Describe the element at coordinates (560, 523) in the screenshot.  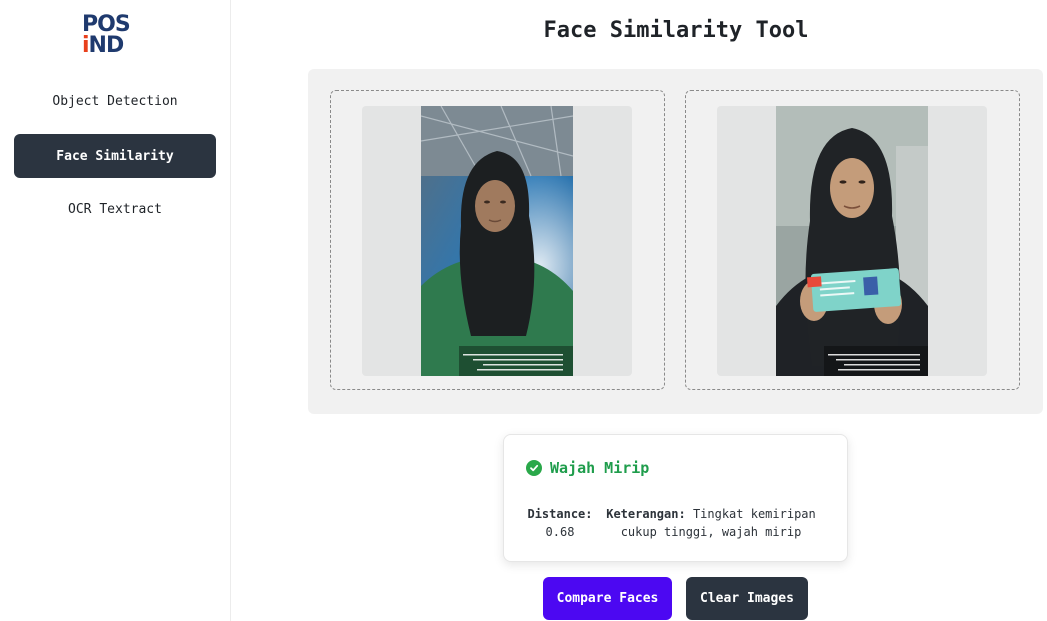
I see `distance-block: Distance: 0.68` at that location.